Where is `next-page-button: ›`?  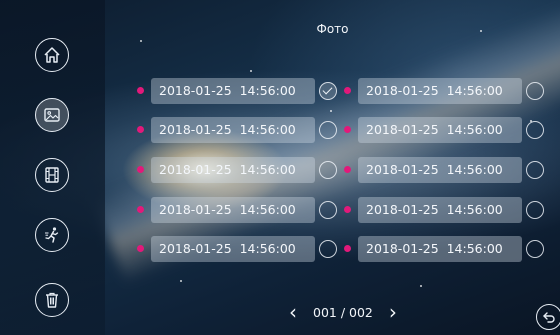
next-page-button: › is located at coordinates (393, 312).